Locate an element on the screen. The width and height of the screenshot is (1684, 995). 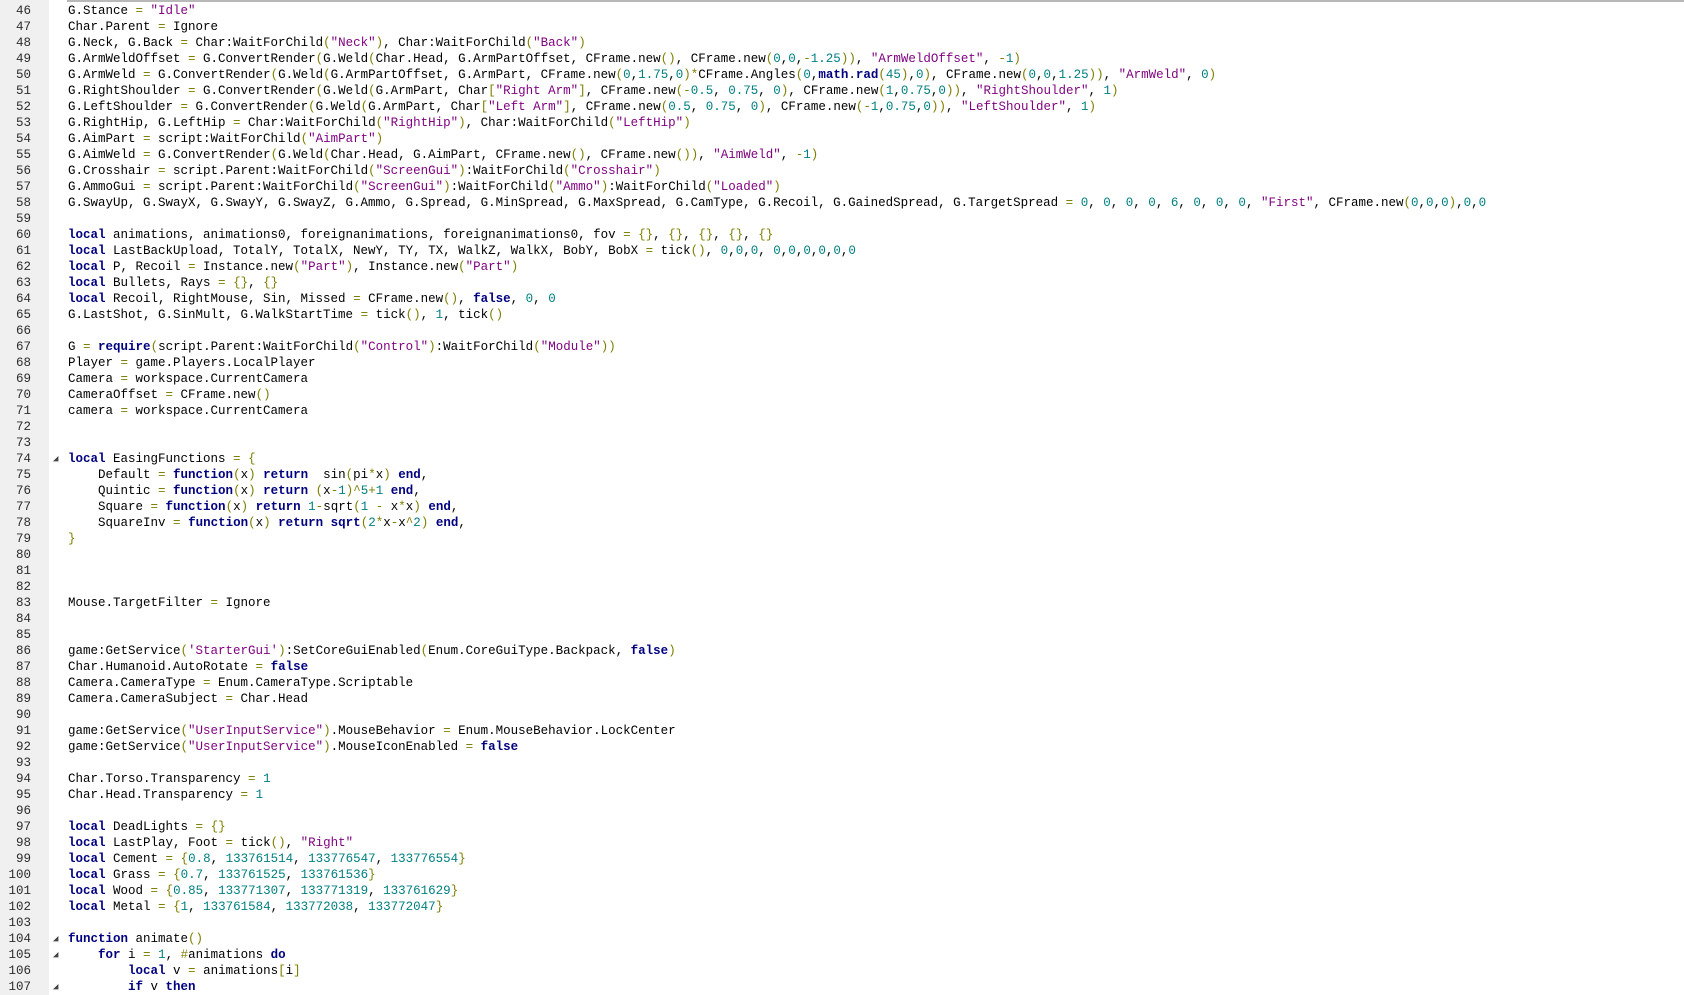
code-text: Camera.CameraSubject = Char.Head is located at coordinates (188, 699).